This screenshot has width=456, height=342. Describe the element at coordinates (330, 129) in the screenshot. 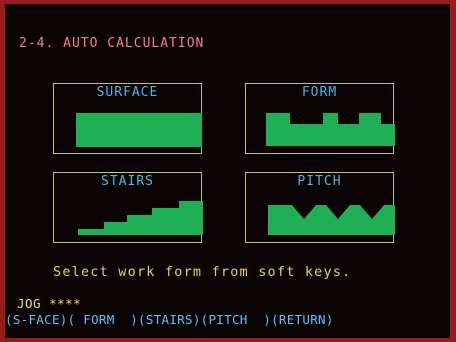

I see `stepped-form-icon` at that location.